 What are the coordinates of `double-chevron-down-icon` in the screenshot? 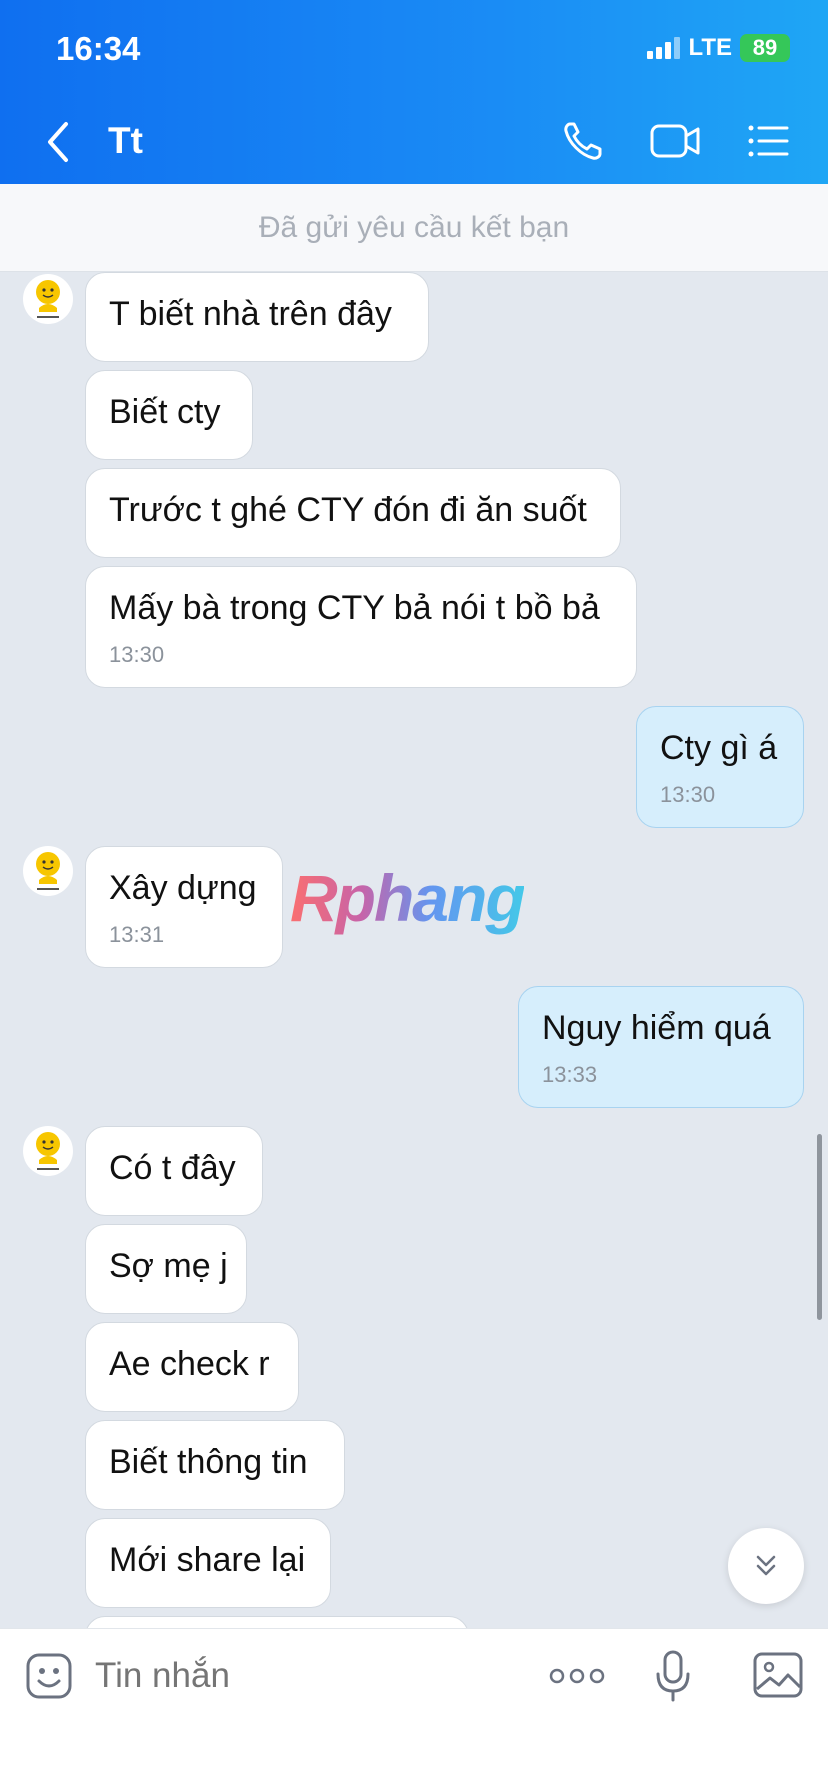 It's located at (766, 1565).